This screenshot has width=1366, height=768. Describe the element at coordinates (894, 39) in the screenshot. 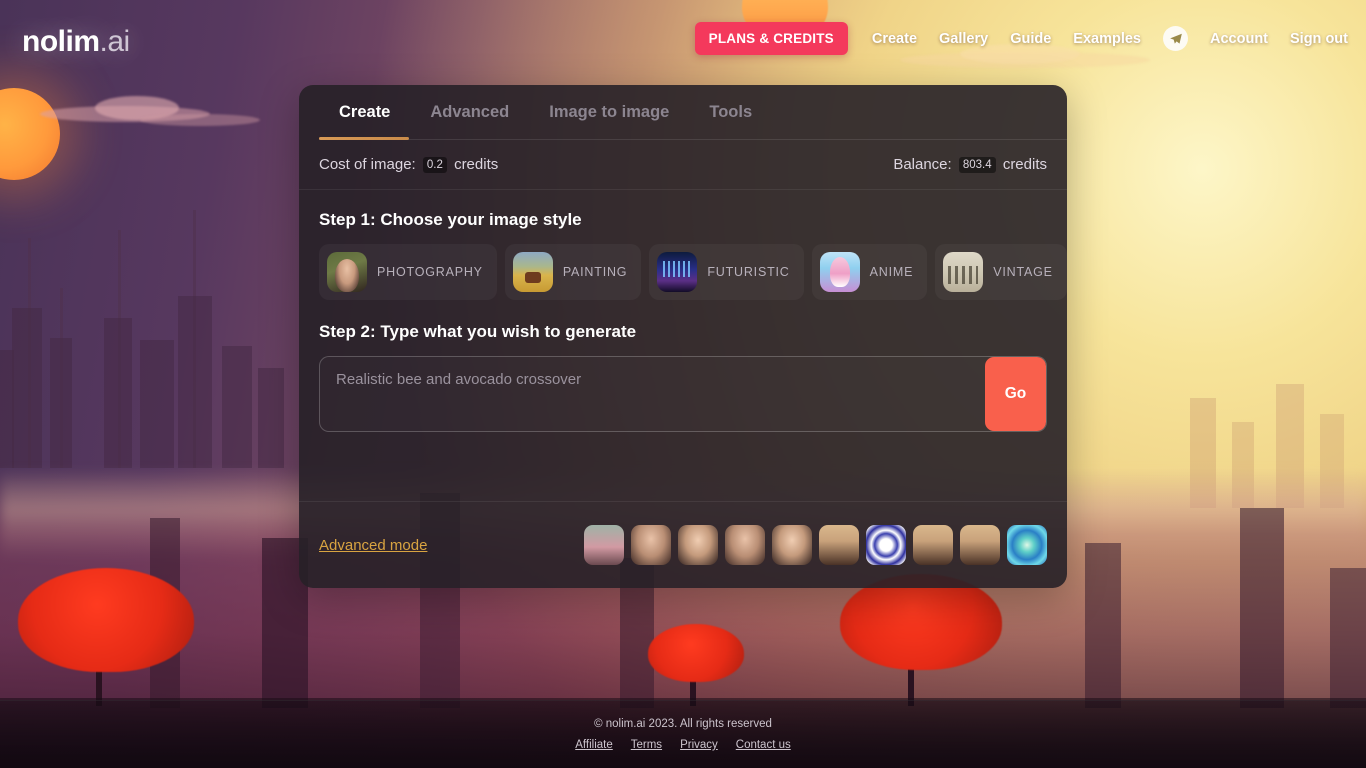

I see `nav-item-create: Create` at that location.